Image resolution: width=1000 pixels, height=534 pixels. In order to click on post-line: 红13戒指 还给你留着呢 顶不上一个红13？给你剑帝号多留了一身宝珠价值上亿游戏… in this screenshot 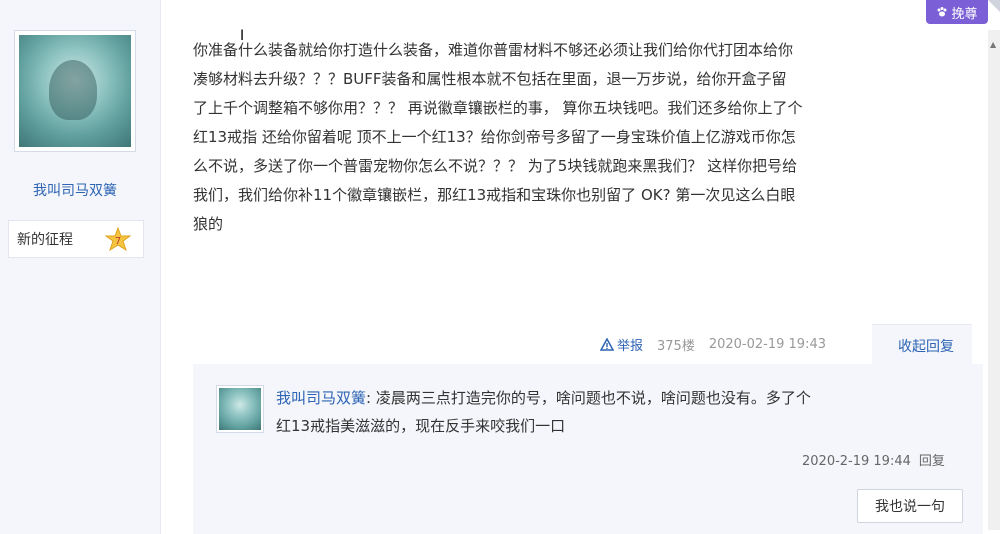, I will do `click(494, 137)`.